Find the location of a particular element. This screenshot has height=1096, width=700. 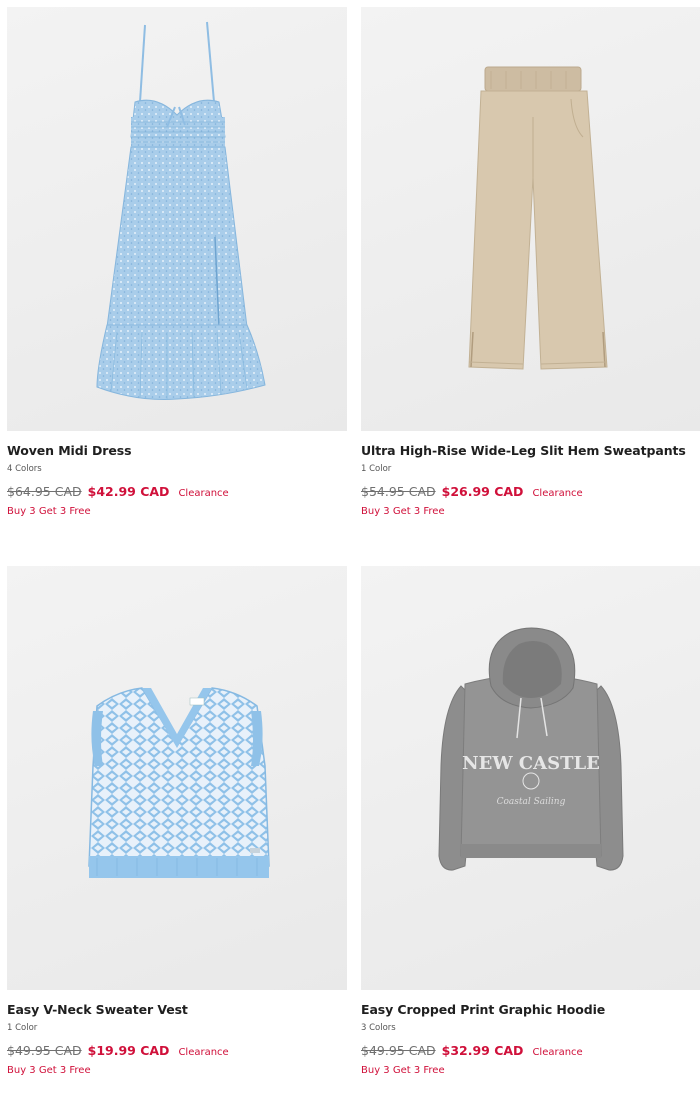

price-row: $54.95 CAD $26.99 CAD Clearance is located at coordinates (530, 491).